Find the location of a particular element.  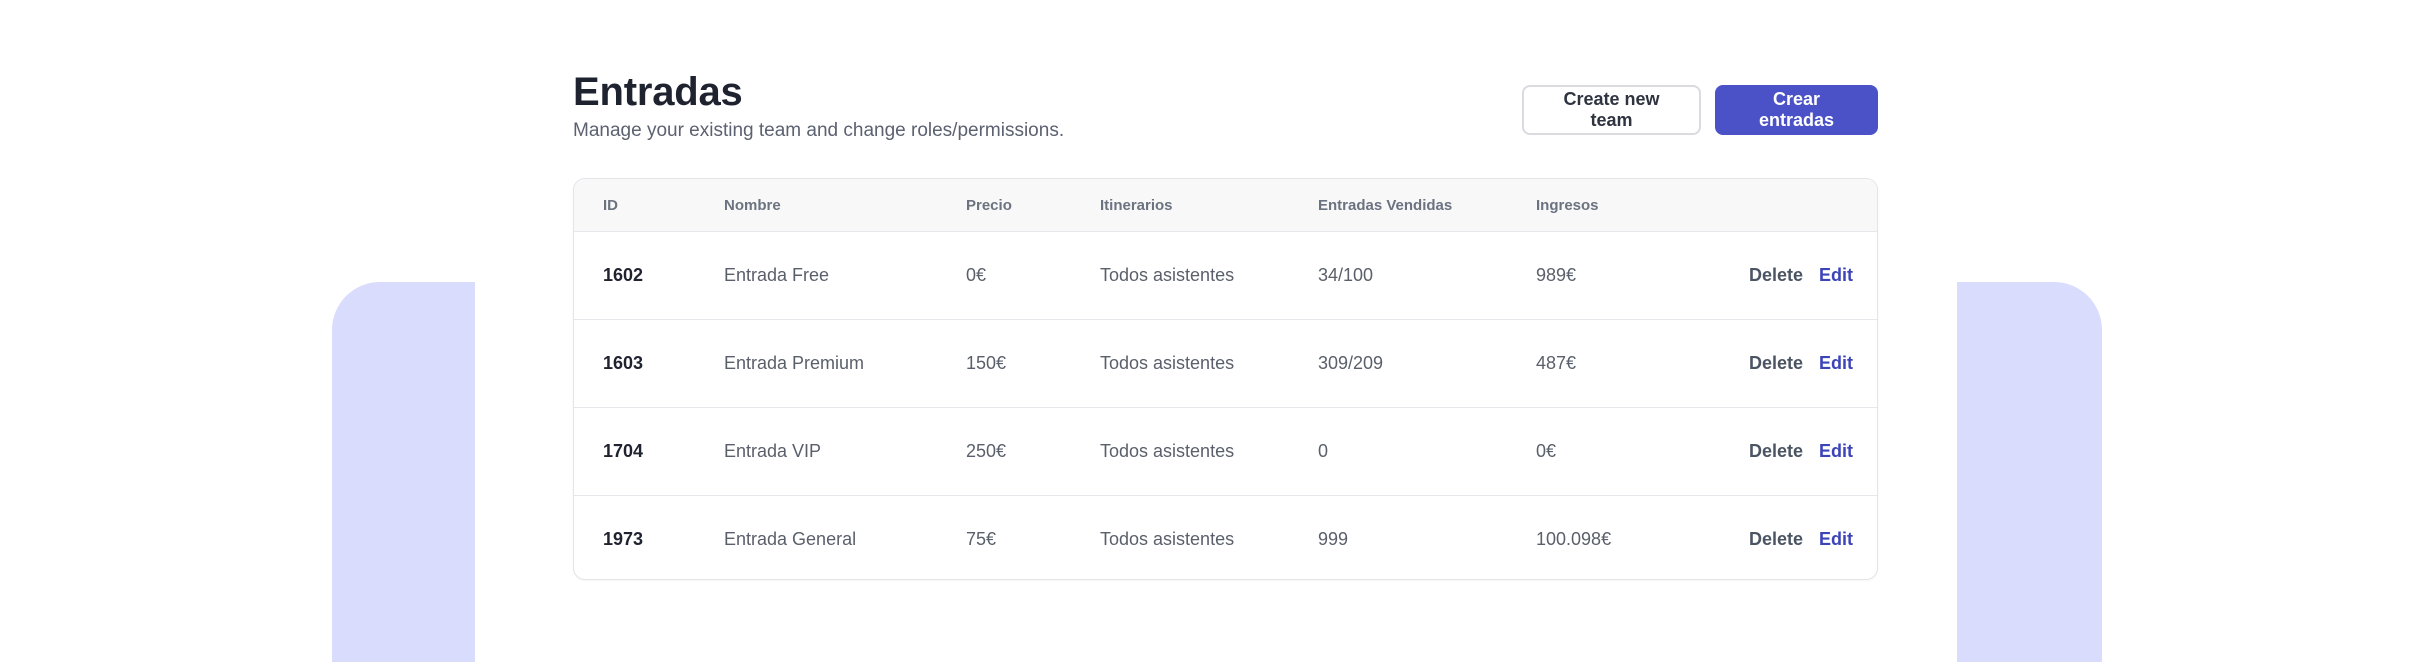

row-nombre: Entrada VIP is located at coordinates (773, 451).